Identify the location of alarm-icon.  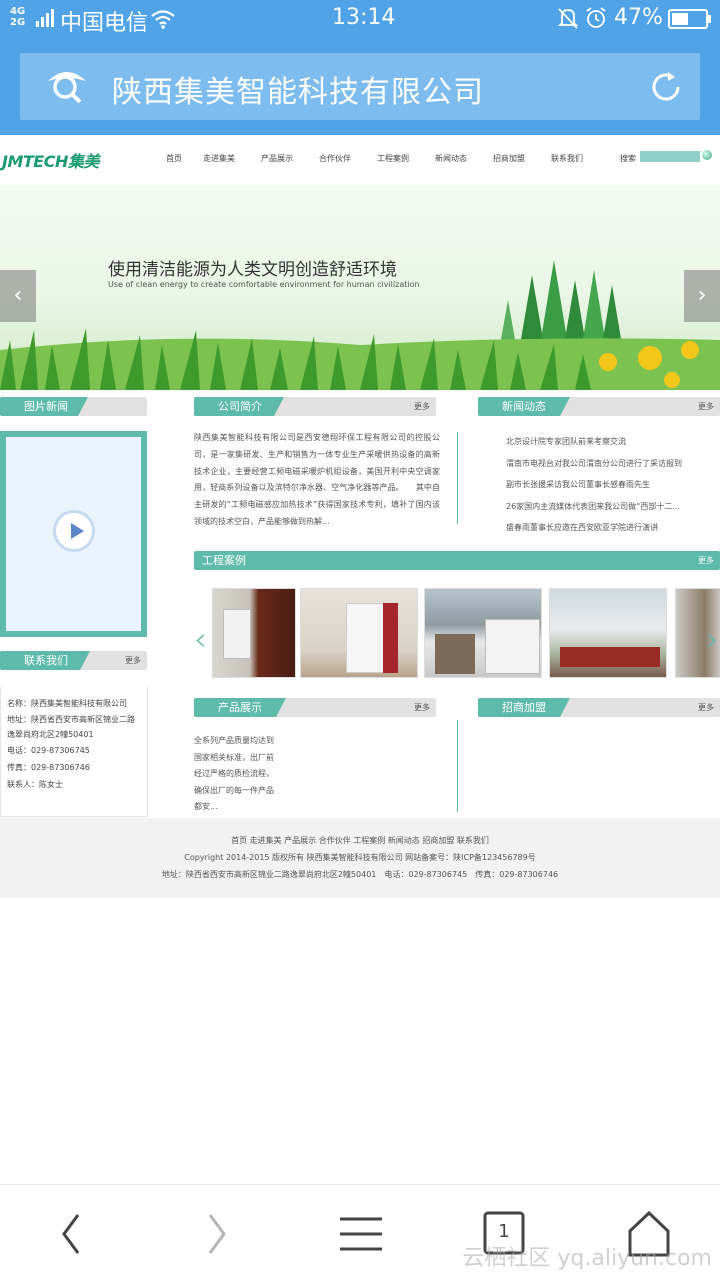
(596, 17).